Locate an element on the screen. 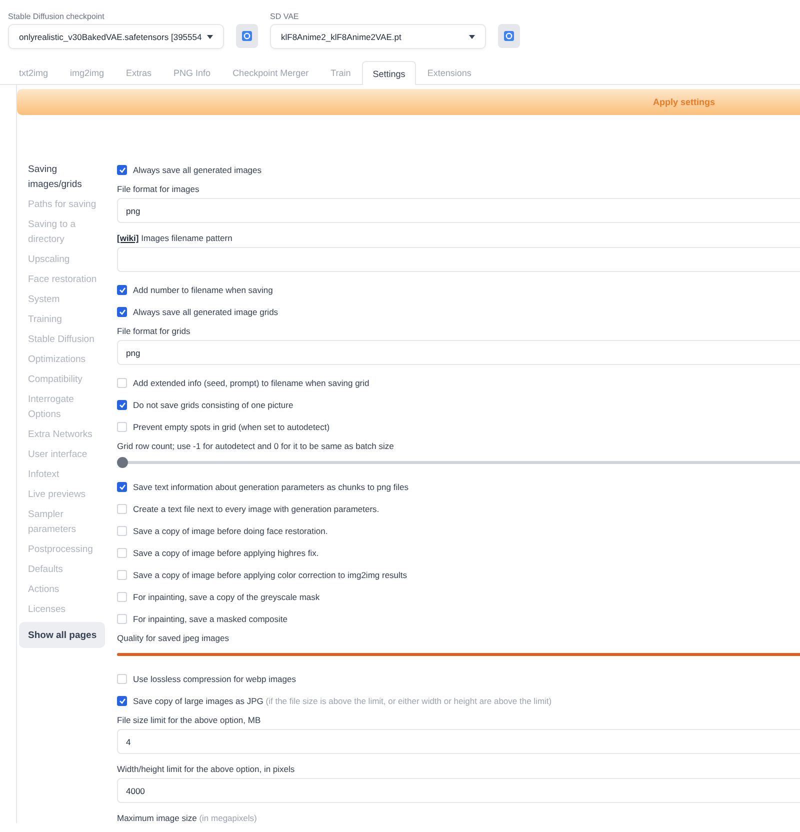 This screenshot has width=800, height=832. checkbox-label: Prevent empty spots in grid (when set to autodetect) is located at coordinates (231, 427).